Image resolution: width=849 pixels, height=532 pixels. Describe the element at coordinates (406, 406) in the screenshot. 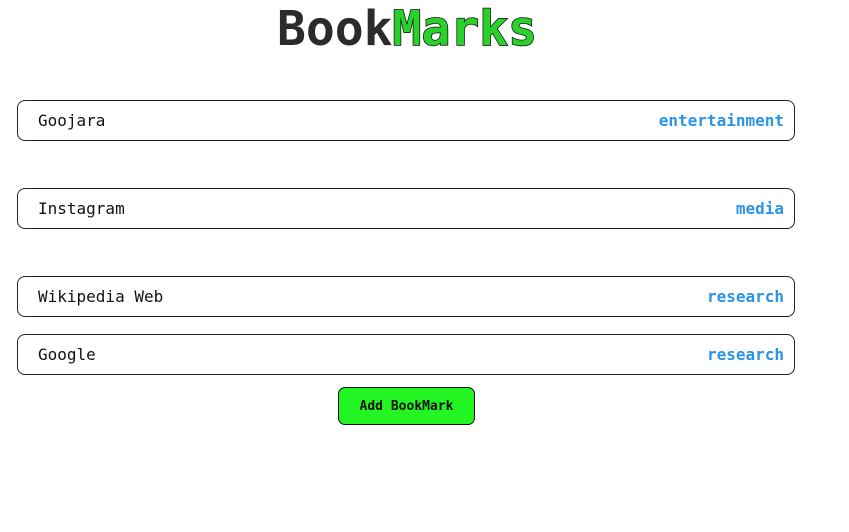

I see `add-bookmark-button: Add BookMark` at that location.